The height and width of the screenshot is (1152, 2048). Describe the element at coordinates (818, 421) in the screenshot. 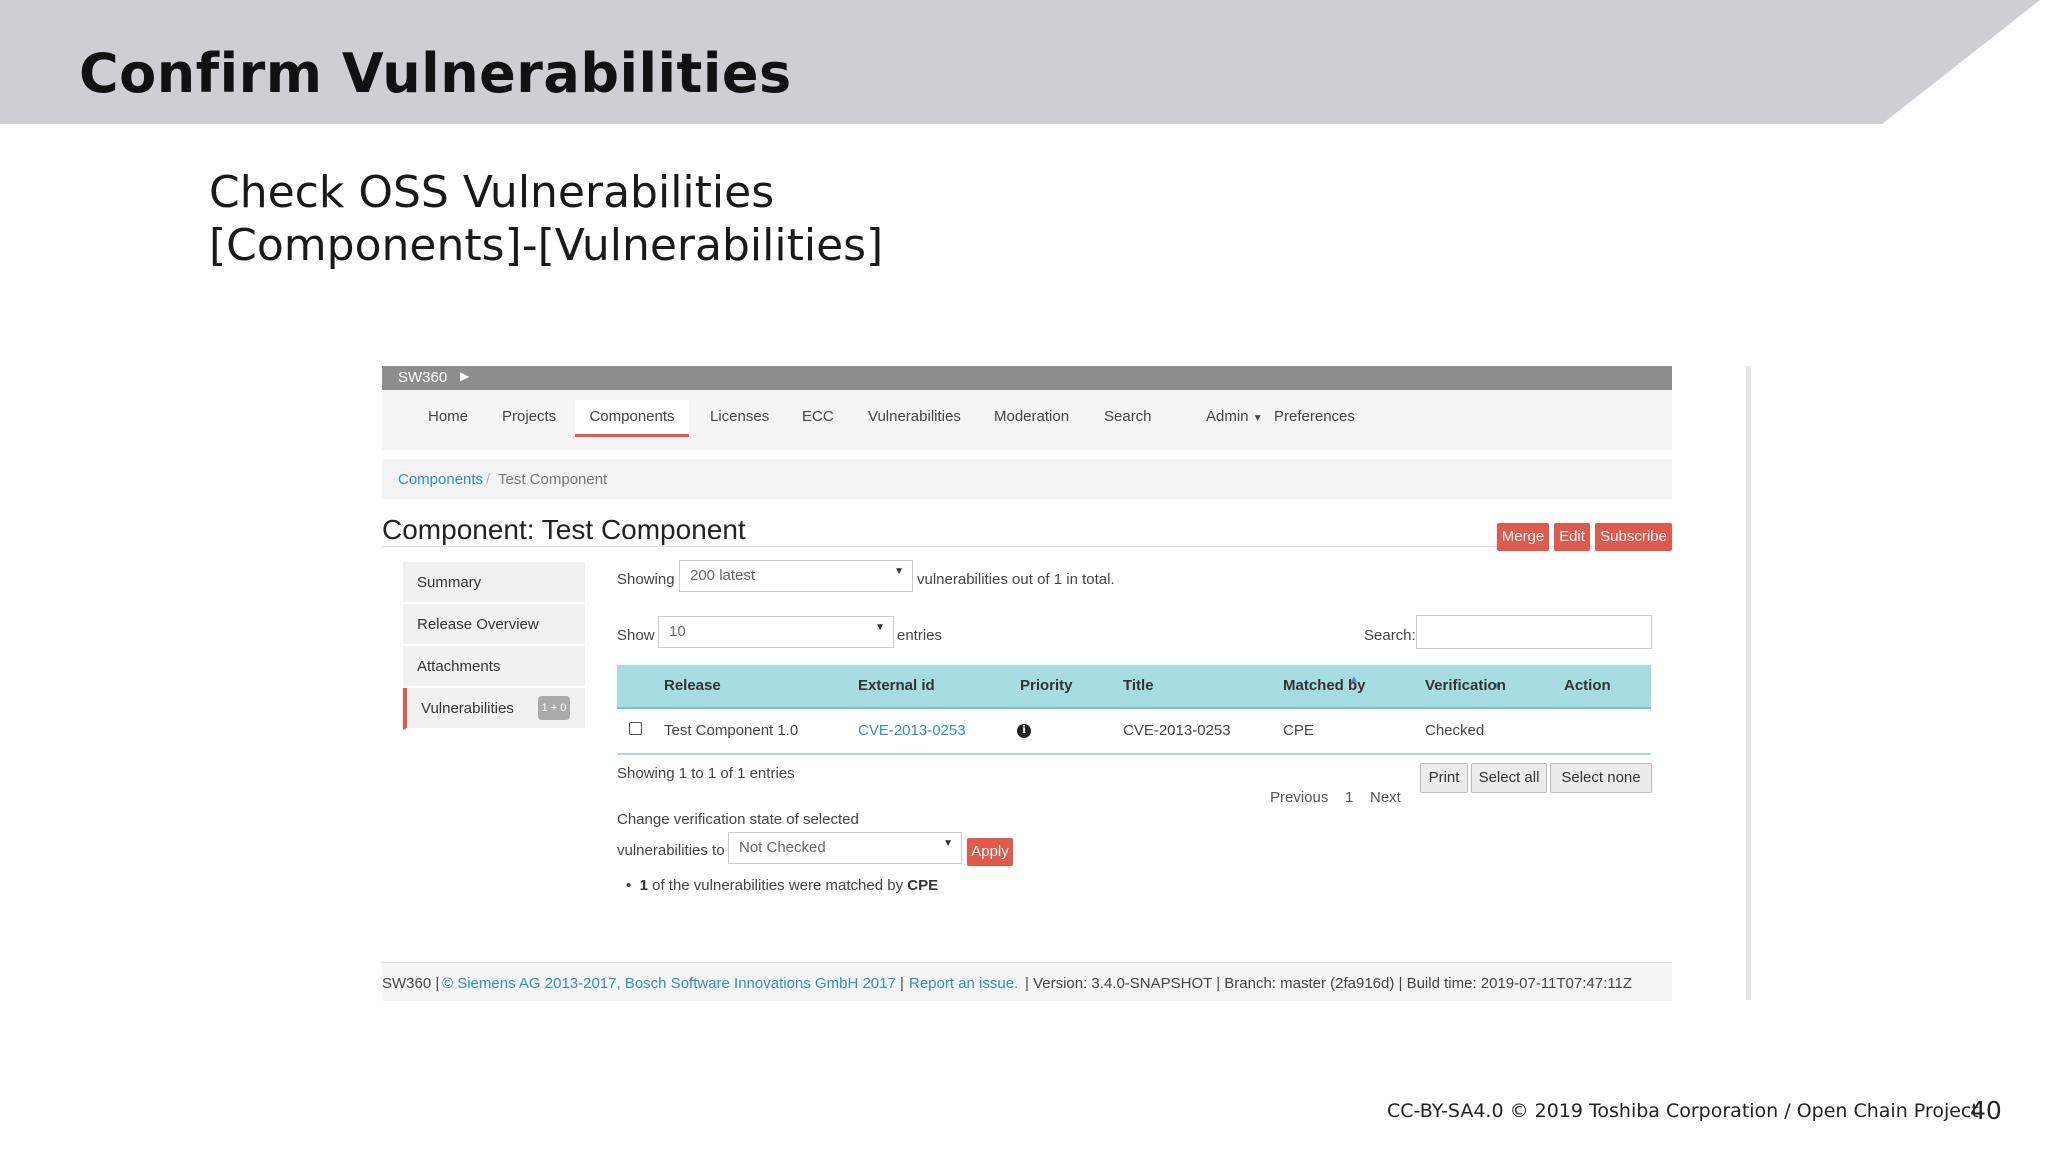

I see `nav-ecc: ECC` at that location.